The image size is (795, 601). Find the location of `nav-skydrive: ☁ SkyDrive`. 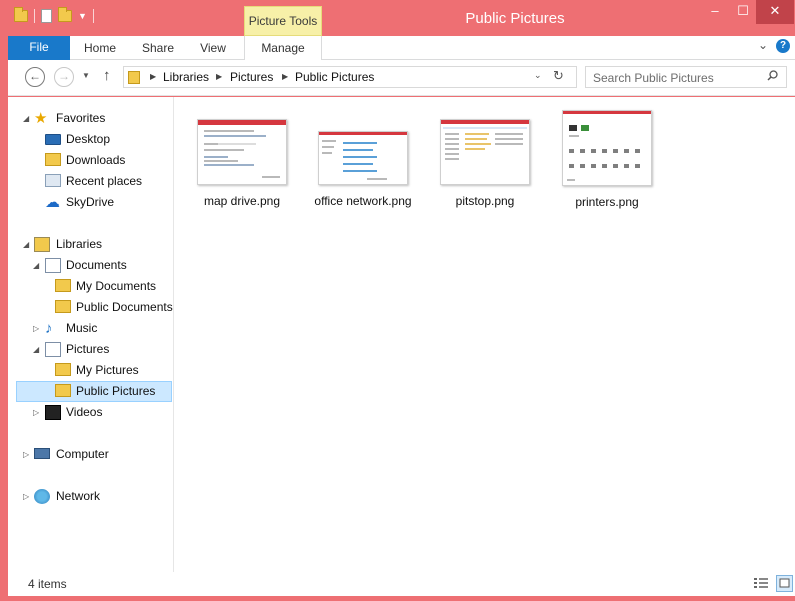

nav-skydrive: ☁ SkyDrive is located at coordinates (103, 203).